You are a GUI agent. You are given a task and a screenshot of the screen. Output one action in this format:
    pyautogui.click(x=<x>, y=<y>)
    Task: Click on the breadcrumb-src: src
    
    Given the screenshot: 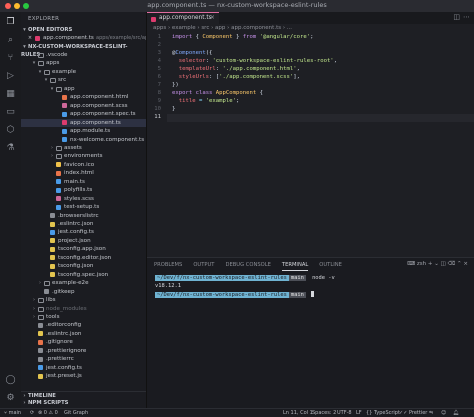 What is the action you would take?
    pyautogui.click(x=205, y=28)
    